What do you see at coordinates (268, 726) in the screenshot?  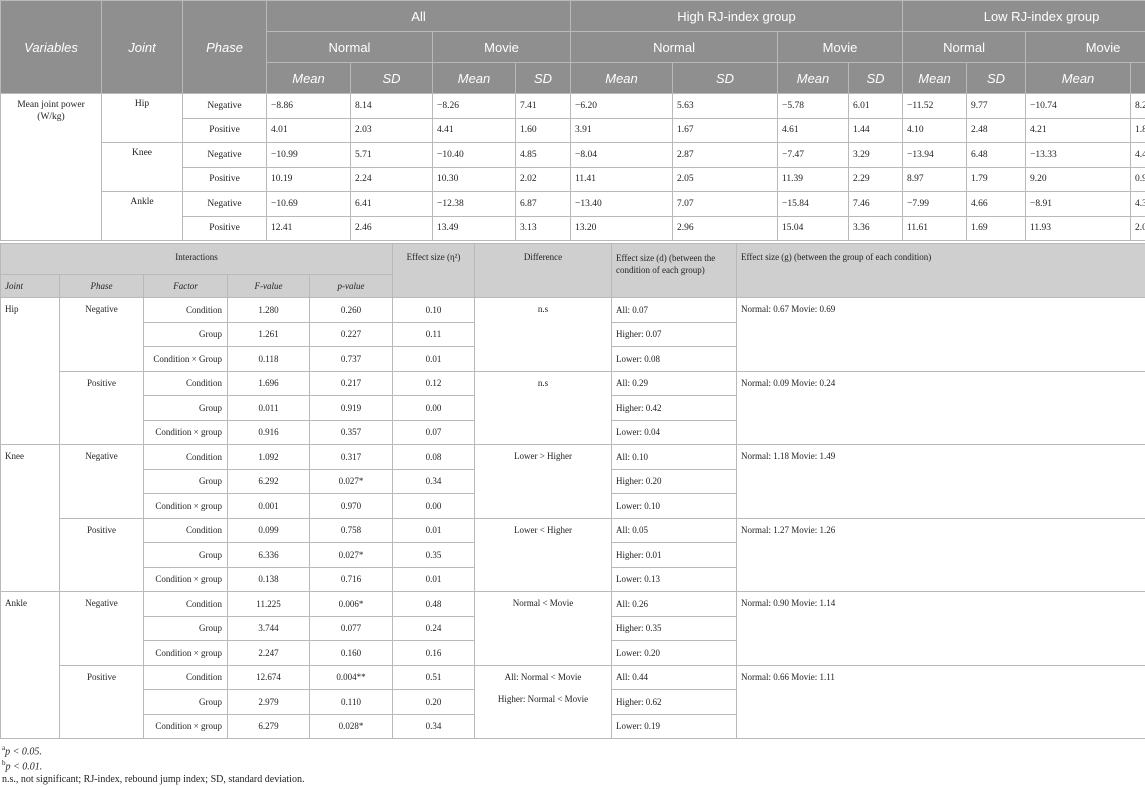 I see `fvalue-cell: 6.279` at bounding box center [268, 726].